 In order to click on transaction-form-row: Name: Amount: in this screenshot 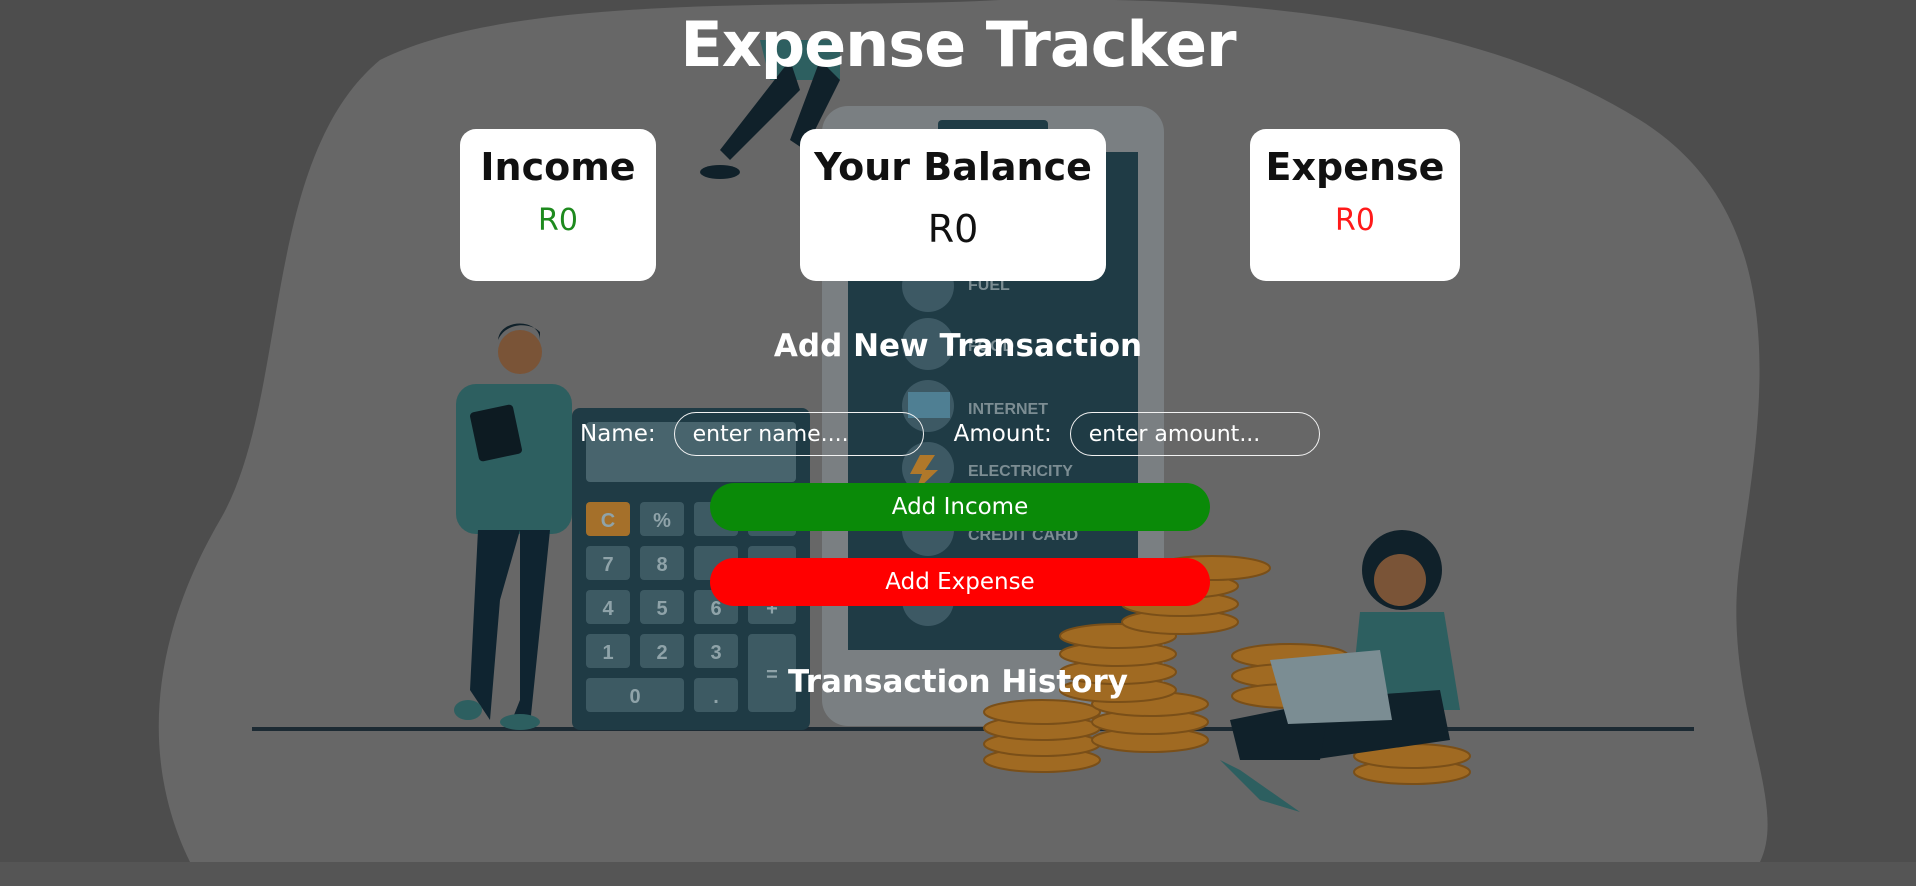, I will do `click(950, 434)`.